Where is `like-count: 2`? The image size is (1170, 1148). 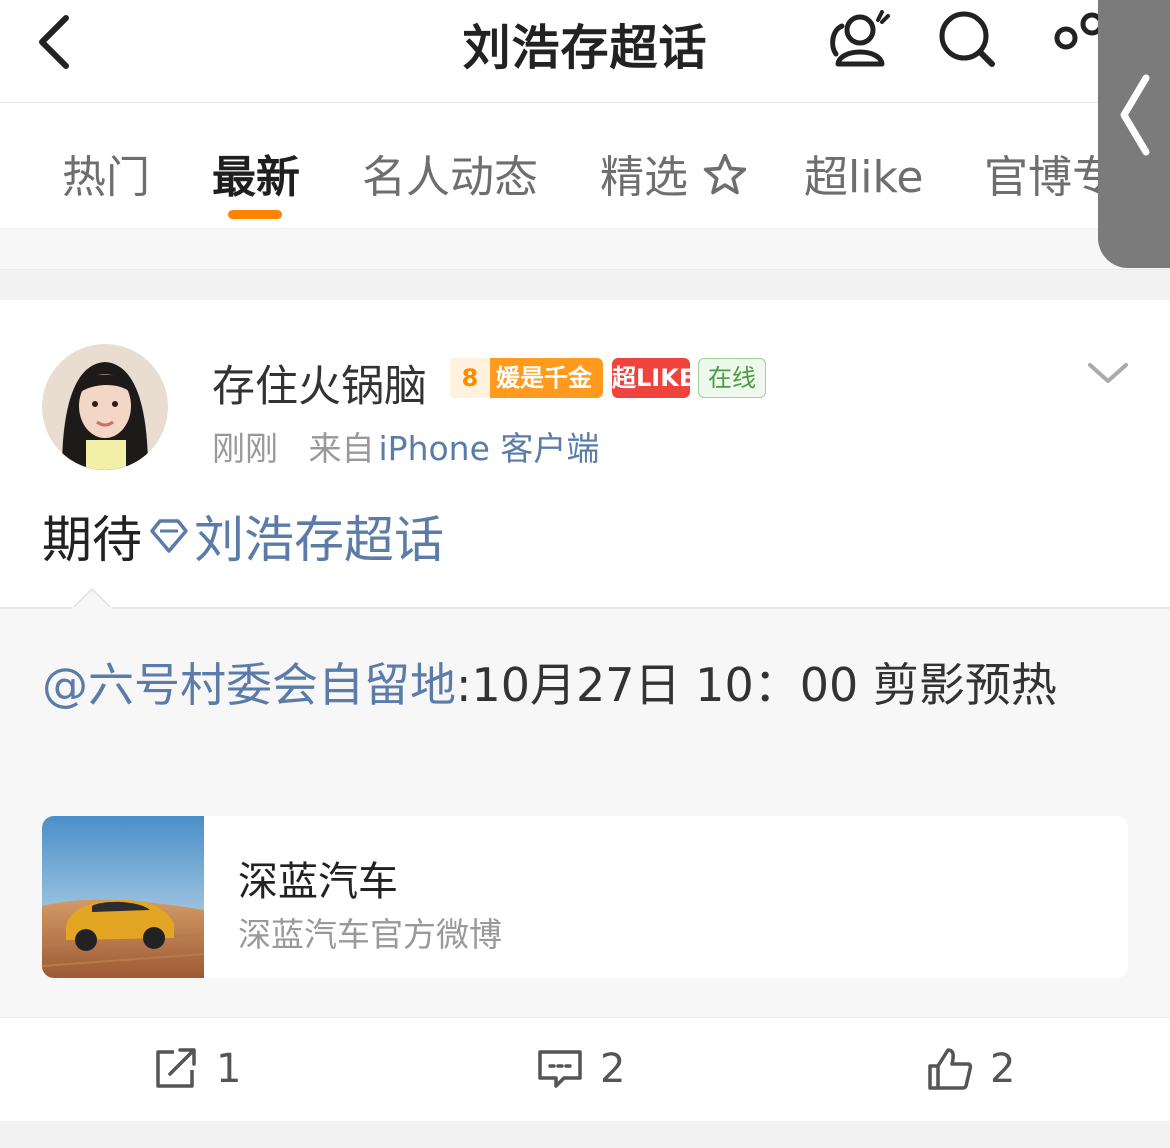
like-count: 2 is located at coordinates (1003, 1069).